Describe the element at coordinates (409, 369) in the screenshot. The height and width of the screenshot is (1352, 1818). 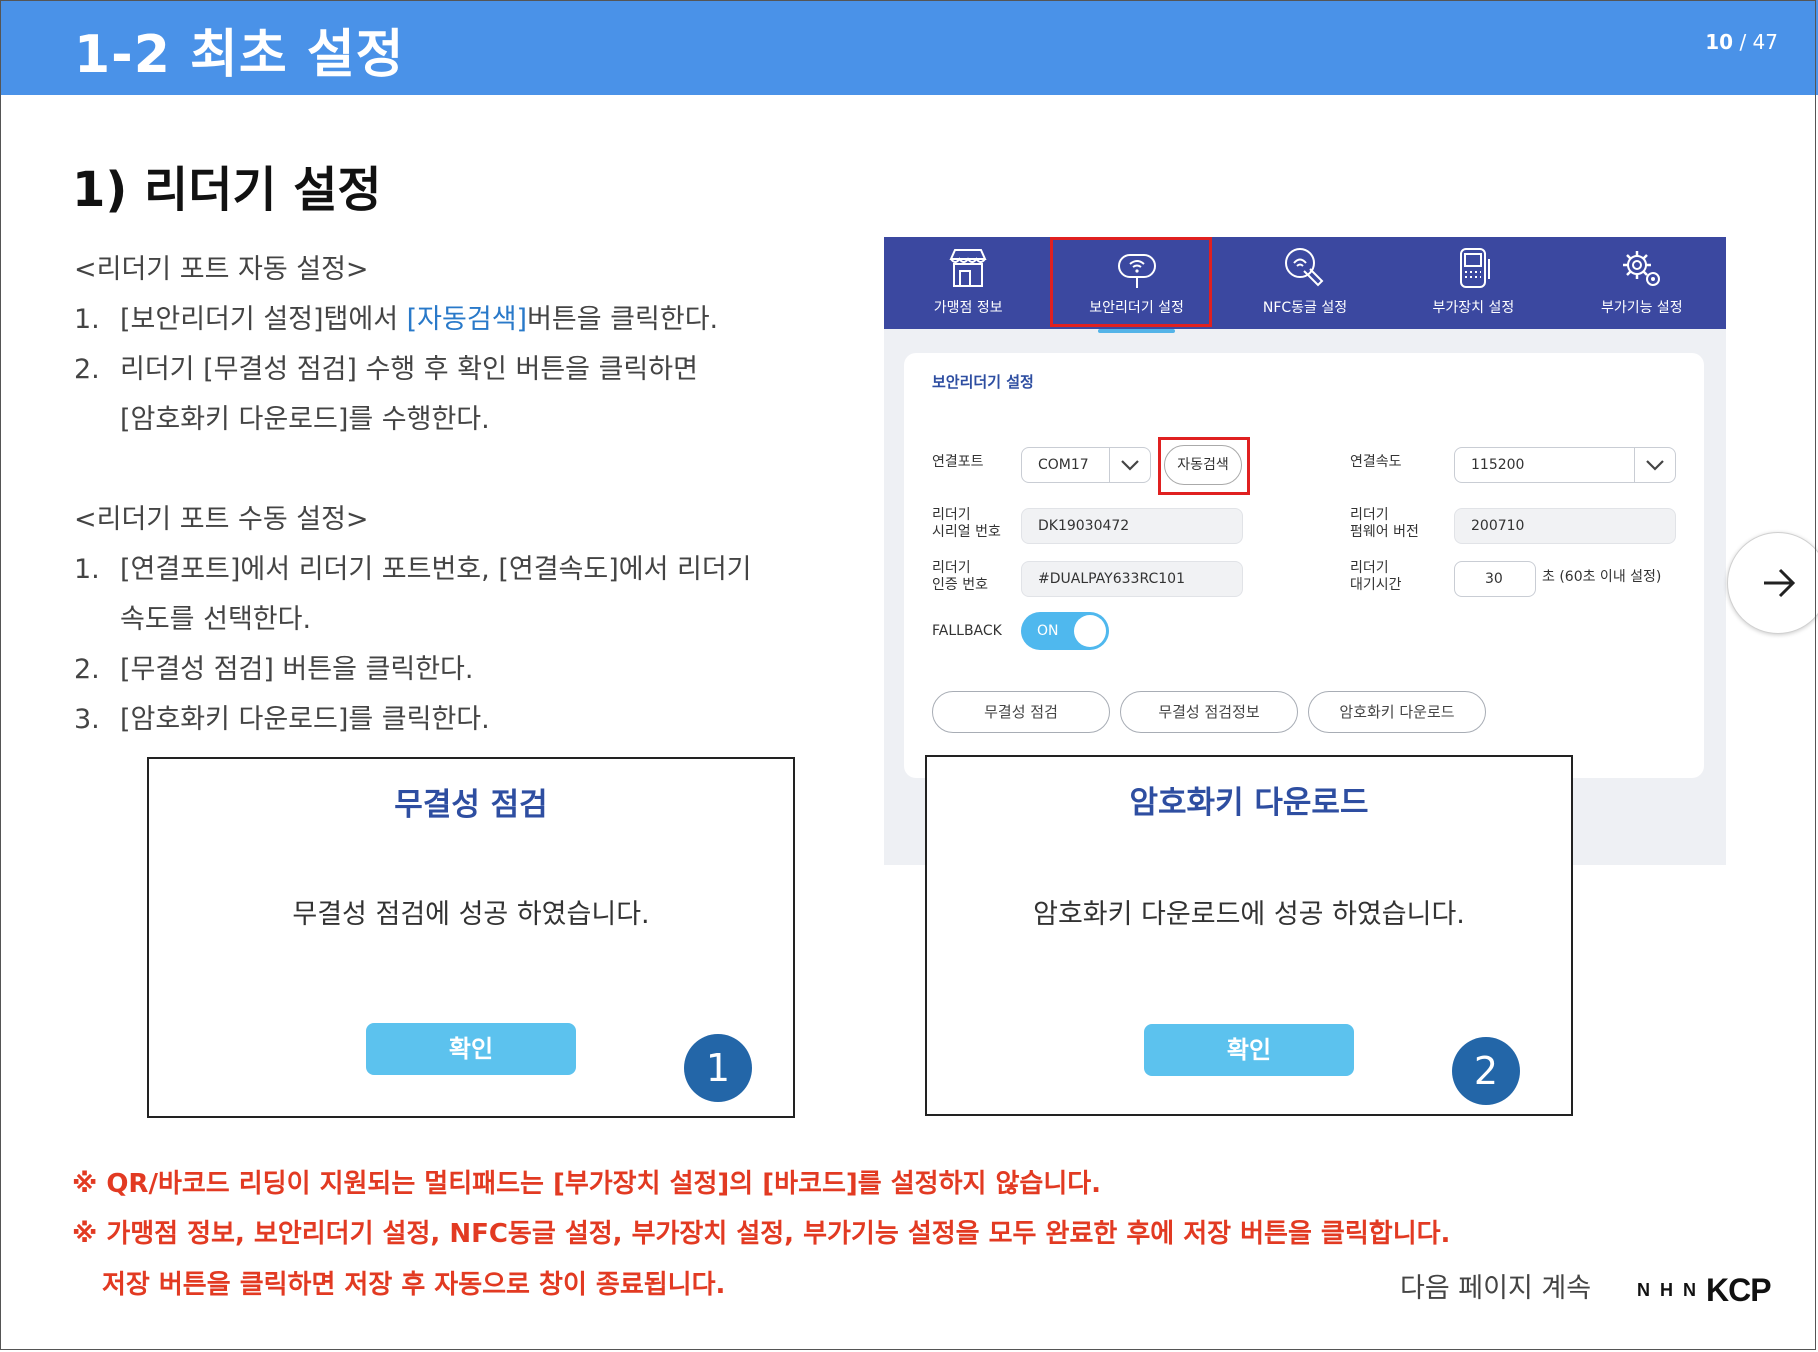
I see `step-text: 리더기 [무결성 점검] 수행 후 확인 버튼을 클릭하면` at that location.